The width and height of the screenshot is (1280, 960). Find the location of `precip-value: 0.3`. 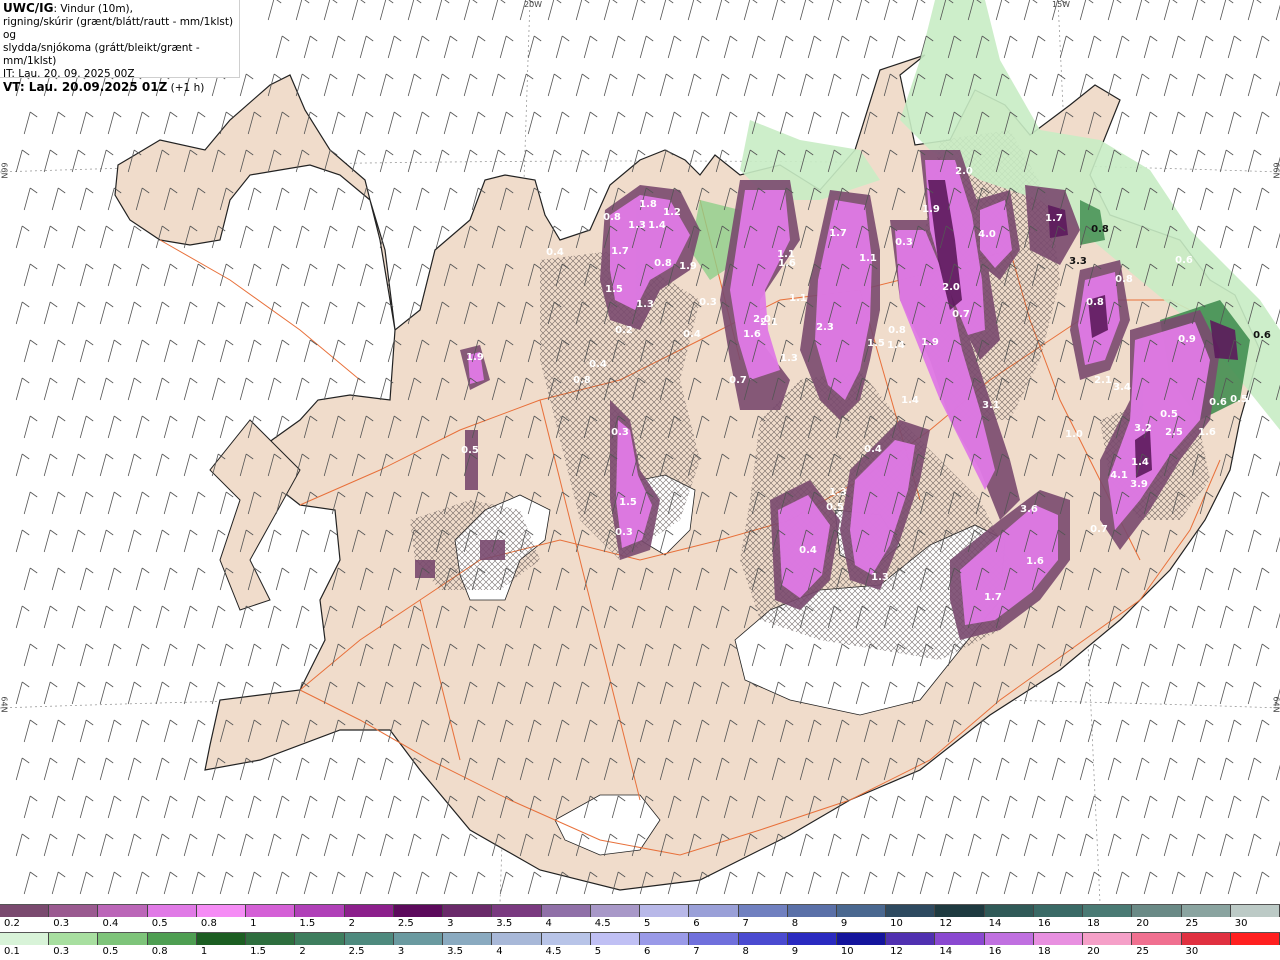

precip-value: 0.3 is located at coordinates (708, 302).